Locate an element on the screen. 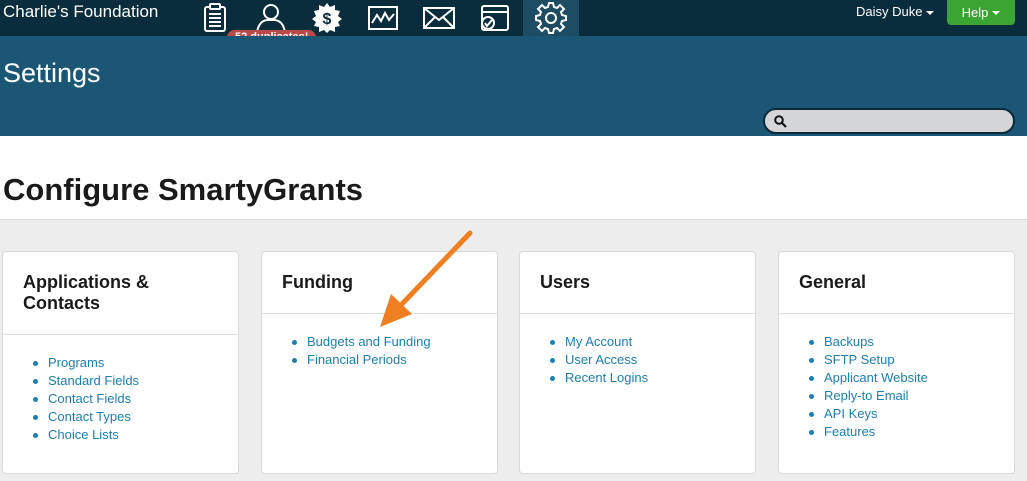 The height and width of the screenshot is (481, 1027). link-budgets-and-funding: Budgets and Funding is located at coordinates (369, 341).